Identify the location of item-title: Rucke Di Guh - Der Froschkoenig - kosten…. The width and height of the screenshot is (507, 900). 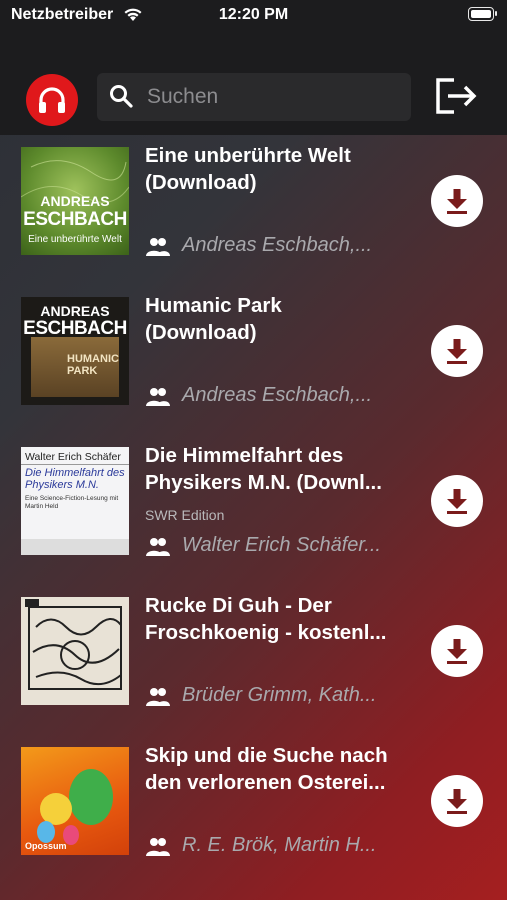
(266, 619).